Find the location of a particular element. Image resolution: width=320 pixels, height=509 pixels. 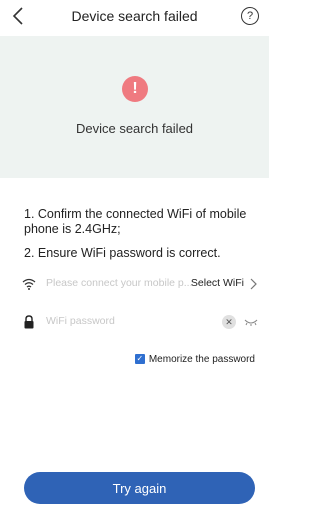

memorize-label: Memorize the password is located at coordinates (201, 359).